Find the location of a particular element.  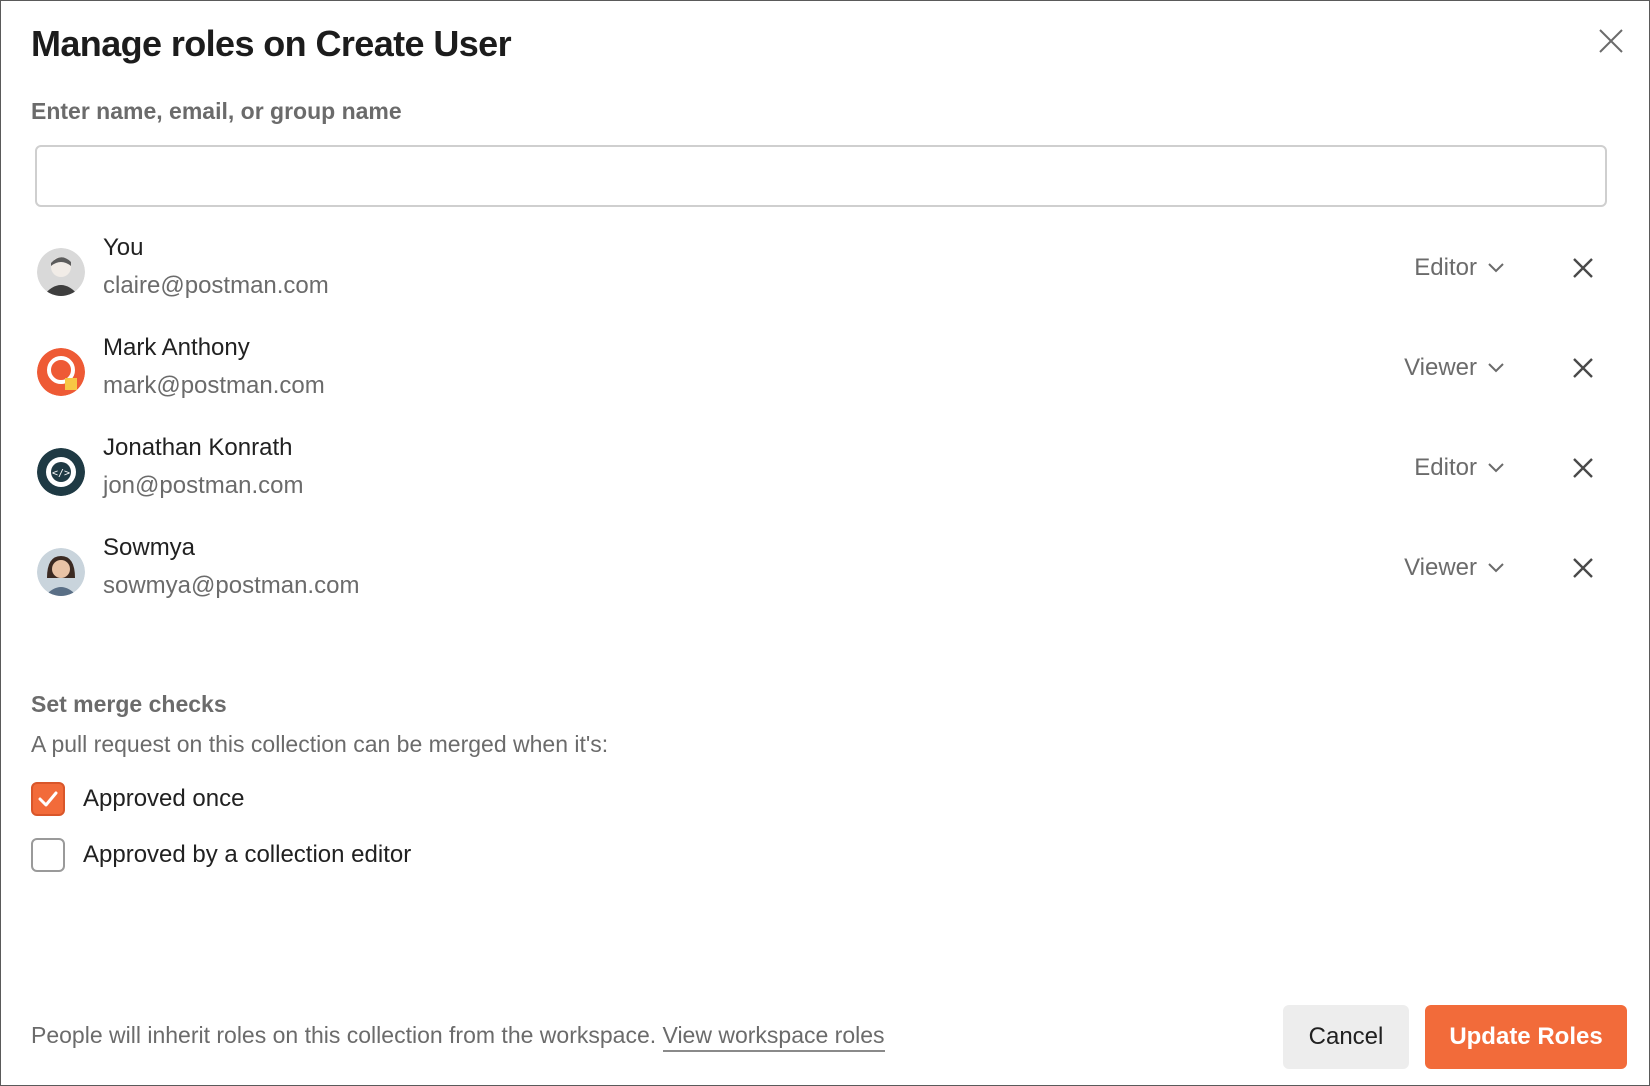

member-email: mark@postman.com is located at coordinates (214, 385).